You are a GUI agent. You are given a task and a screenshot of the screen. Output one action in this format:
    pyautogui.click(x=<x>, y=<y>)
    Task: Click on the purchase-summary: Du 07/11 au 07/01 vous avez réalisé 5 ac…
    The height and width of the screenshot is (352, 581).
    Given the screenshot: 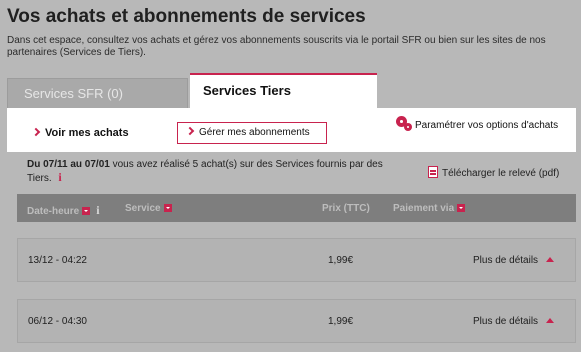 What is the action you would take?
    pyautogui.click(x=212, y=172)
    